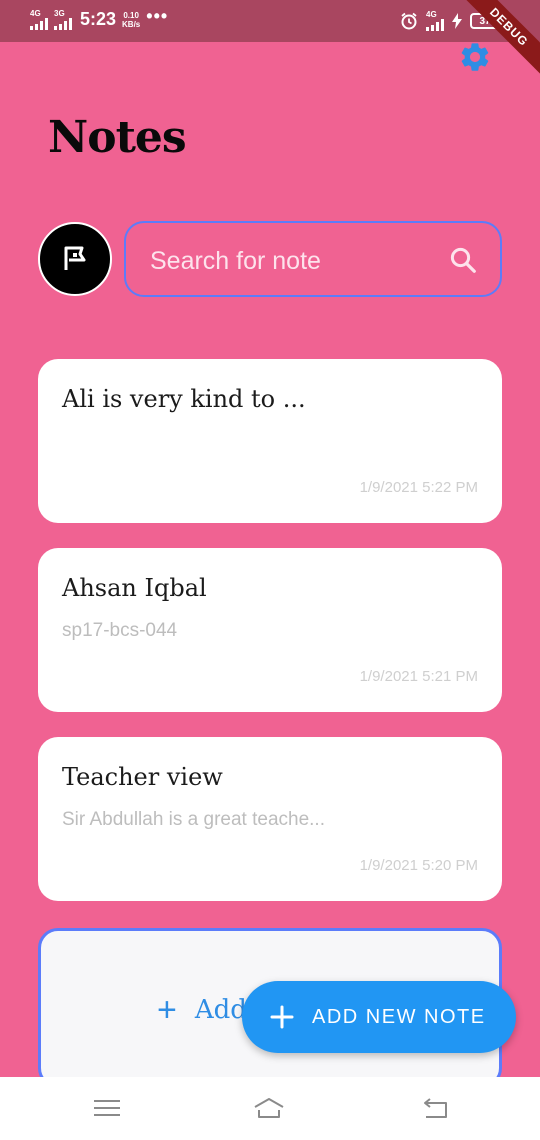  I want to click on home-icon, so click(269, 1108).